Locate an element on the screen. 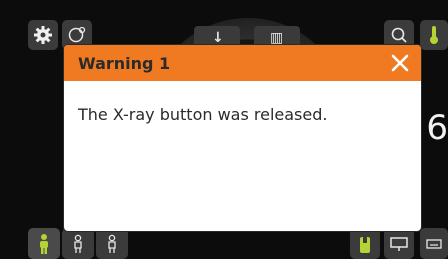 The width and height of the screenshot is (448, 259). dialog-title: Warning 1 is located at coordinates (124, 63).